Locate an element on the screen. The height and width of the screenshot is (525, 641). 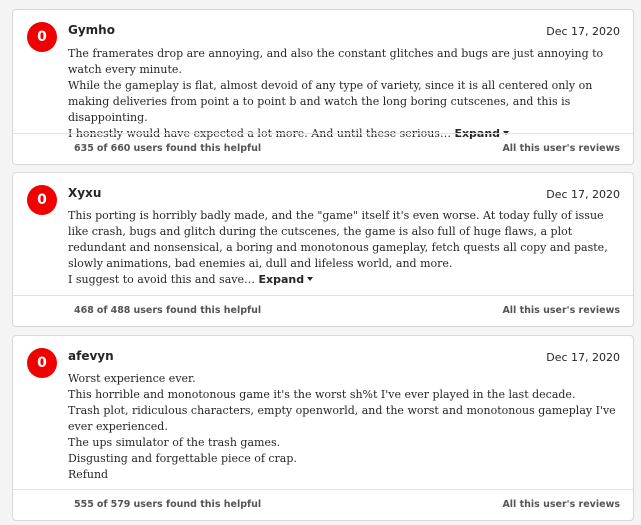
helpful-total-count: 660 is located at coordinates (120, 148).